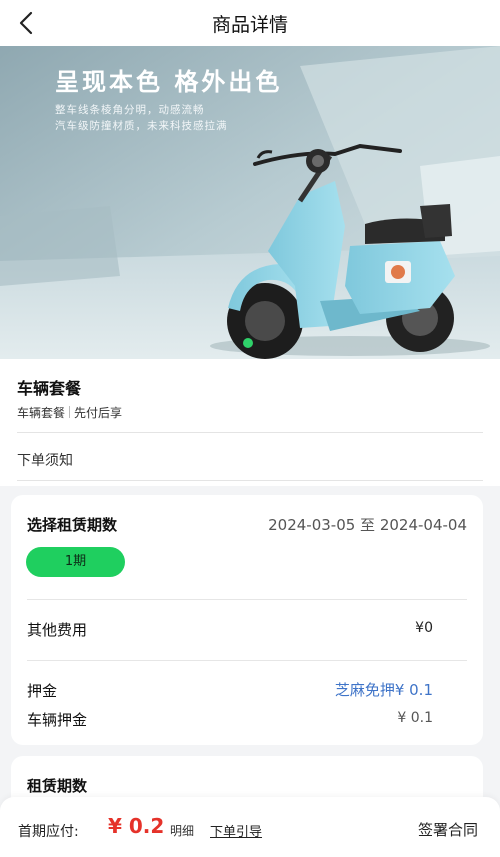 Image resolution: width=500 pixels, height=857 pixels. What do you see at coordinates (448, 829) in the screenshot?
I see `sign-contract-button: 签署合同` at bounding box center [448, 829].